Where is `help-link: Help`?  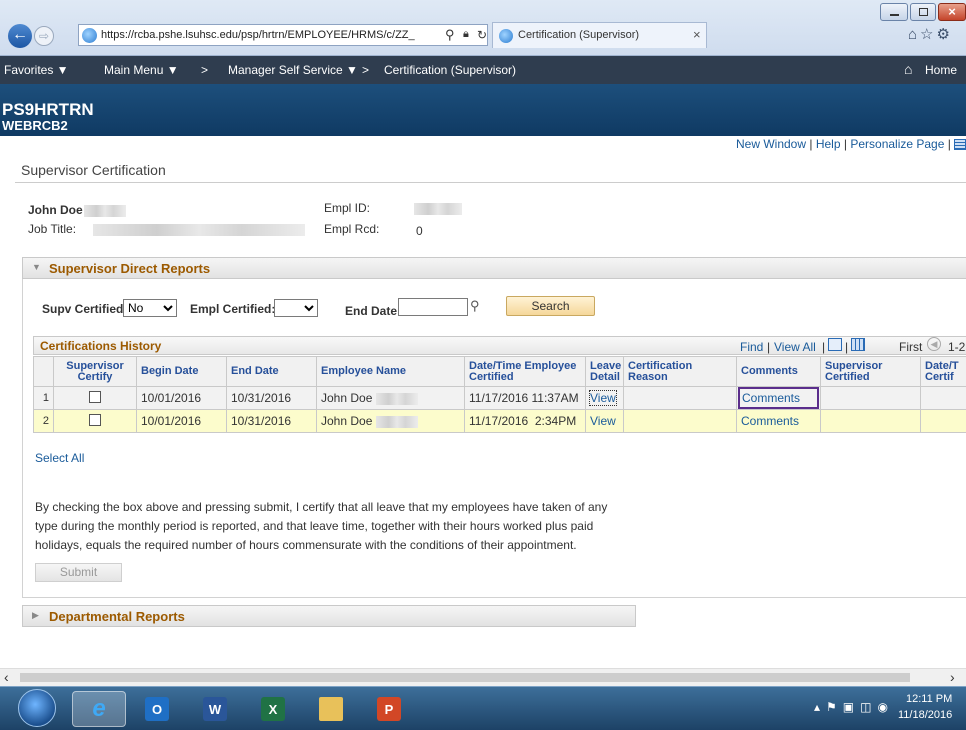
help-link: Help is located at coordinates (828, 144).